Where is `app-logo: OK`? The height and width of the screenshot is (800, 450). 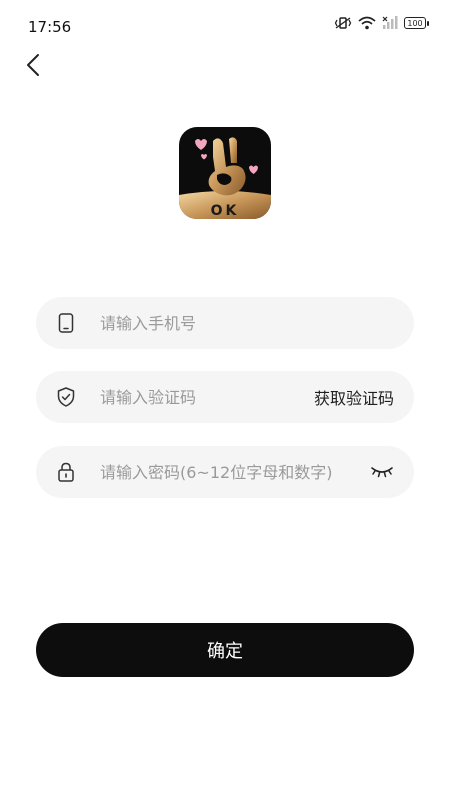 app-logo: OK is located at coordinates (225, 173).